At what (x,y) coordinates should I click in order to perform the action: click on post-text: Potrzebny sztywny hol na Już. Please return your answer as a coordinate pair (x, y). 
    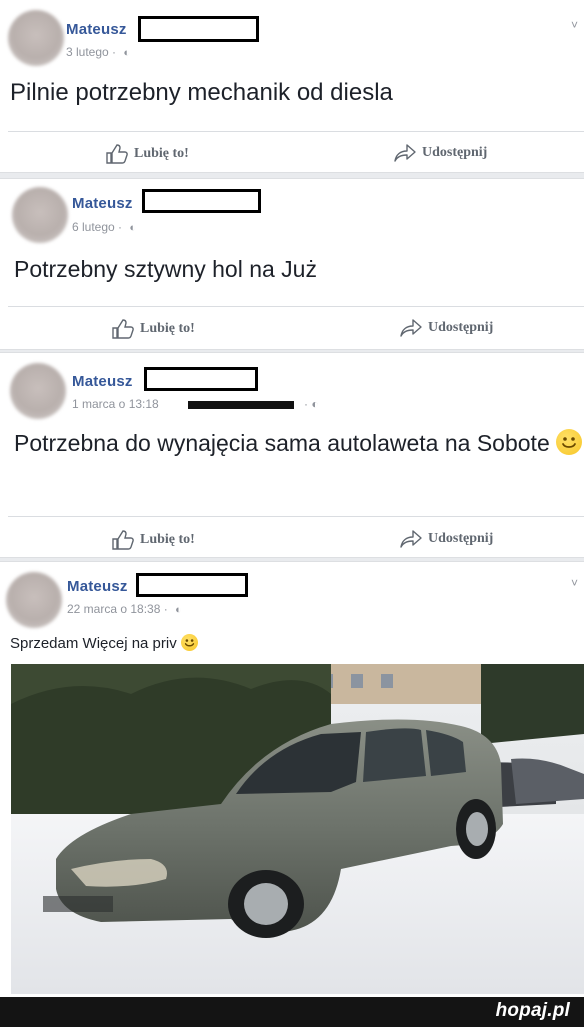
    Looking at the image, I should click on (165, 269).